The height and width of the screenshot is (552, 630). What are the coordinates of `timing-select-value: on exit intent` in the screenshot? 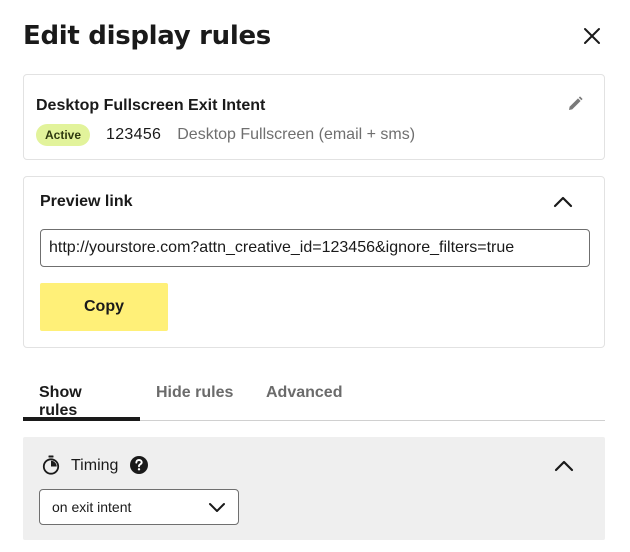 It's located at (92, 507).